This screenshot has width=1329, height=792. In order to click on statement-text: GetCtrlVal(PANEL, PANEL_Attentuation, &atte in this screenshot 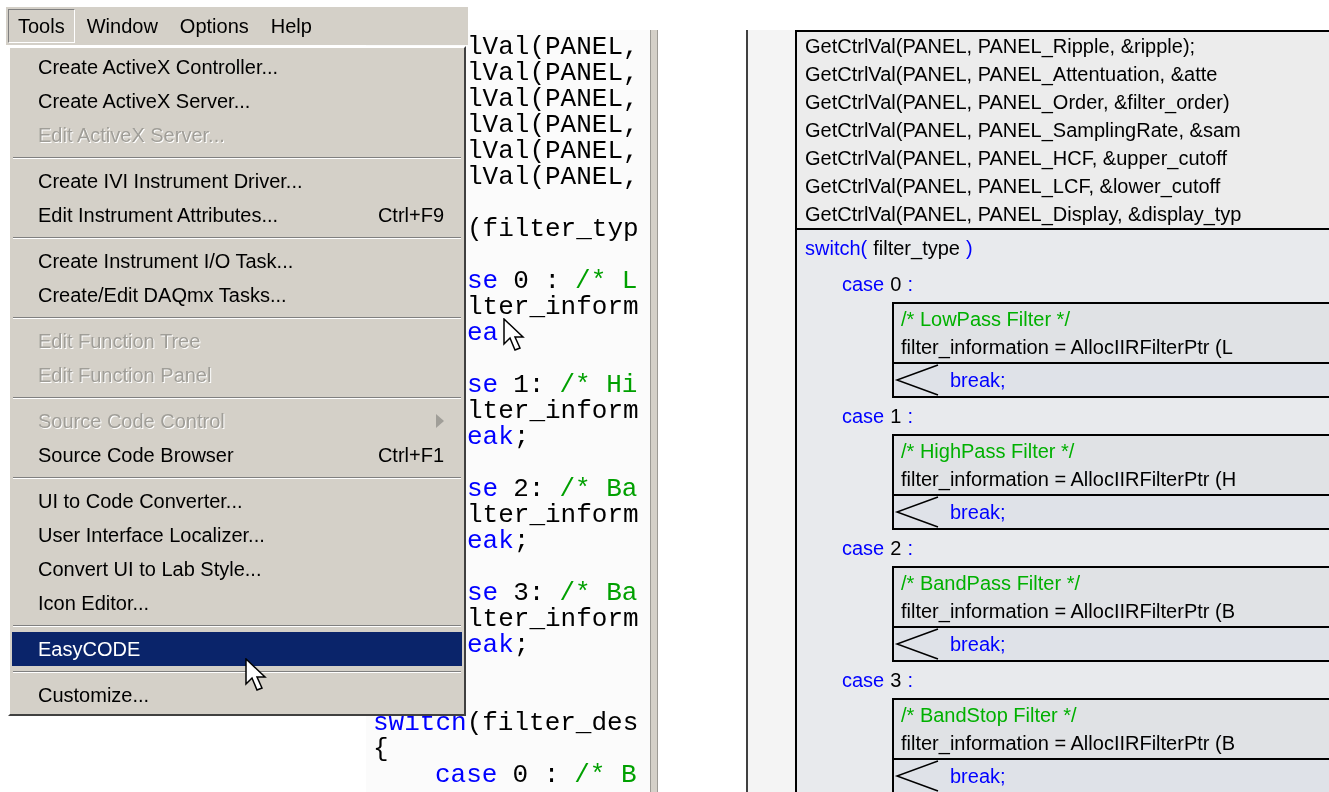, I will do `click(1011, 75)`.